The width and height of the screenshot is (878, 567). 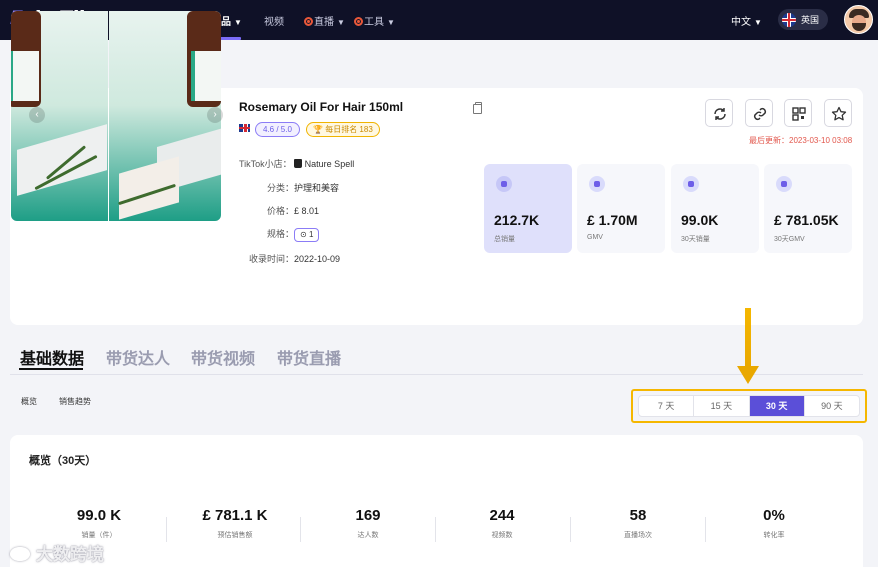 I want to click on nav-live: 直播 ▼, so click(x=324, y=20).